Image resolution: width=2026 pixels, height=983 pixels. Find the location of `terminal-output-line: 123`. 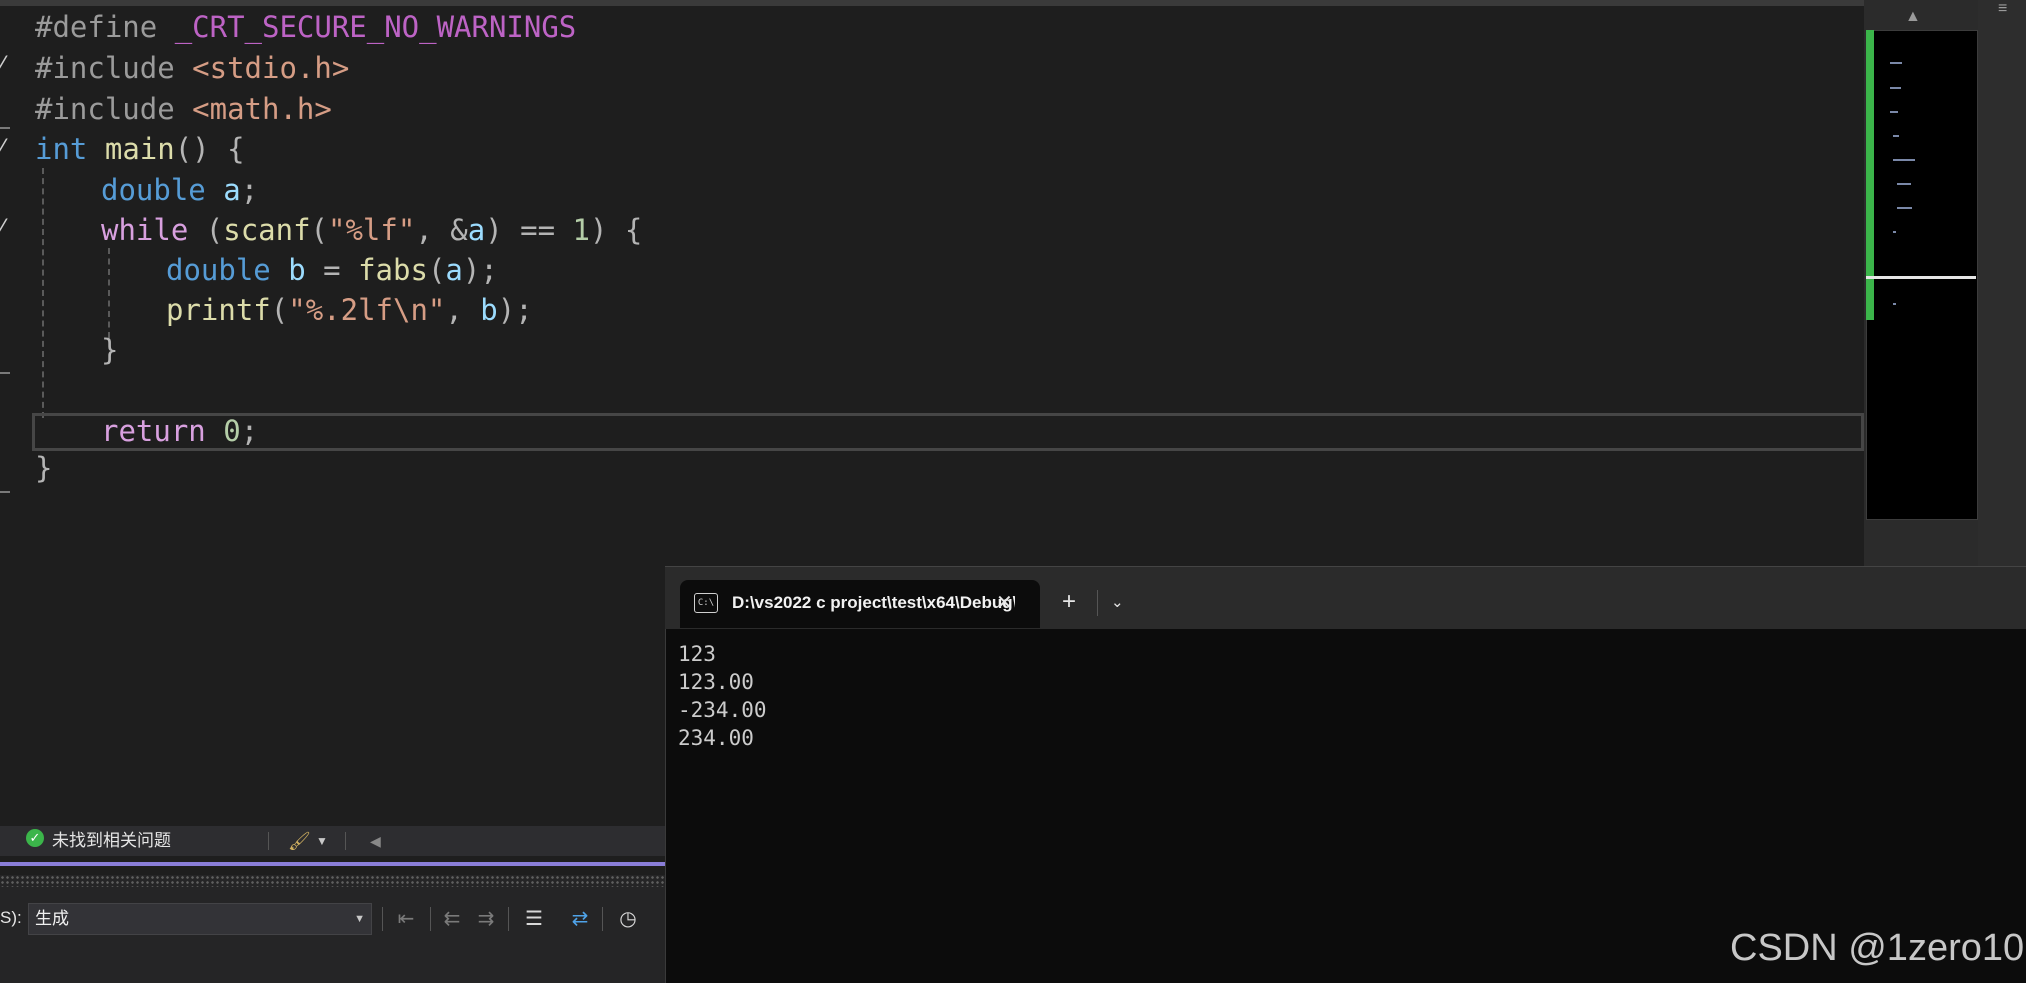

terminal-output-line: 123 is located at coordinates (697, 654).